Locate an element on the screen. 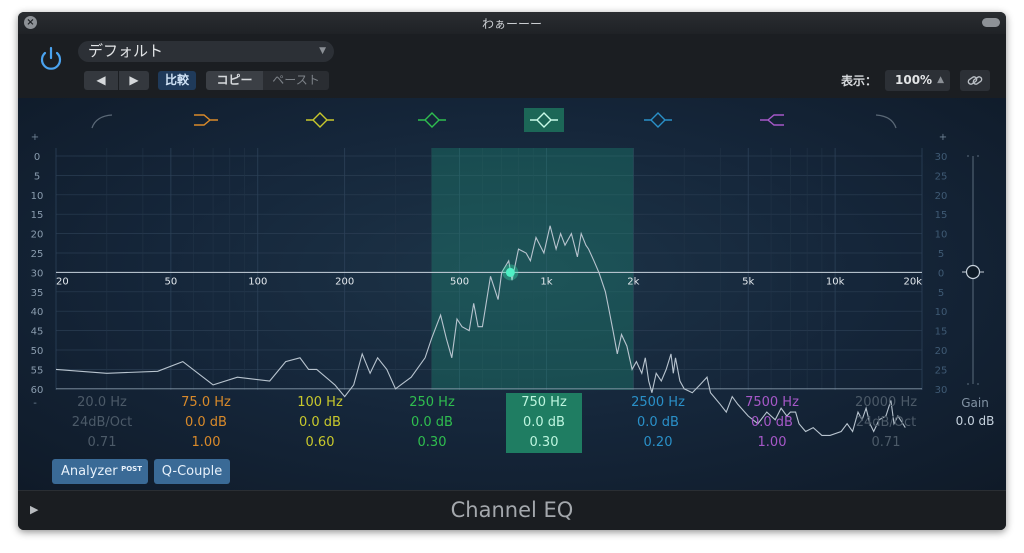  chevron-down-icon: ▼ is located at coordinates (322, 51).